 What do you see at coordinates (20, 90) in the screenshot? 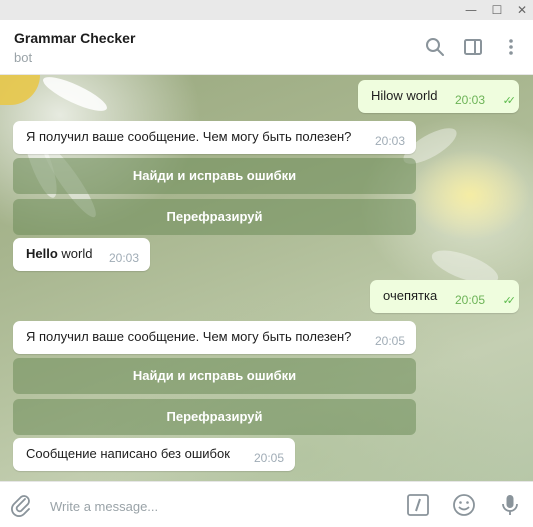
I see `wallpaper-flower` at bounding box center [20, 90].